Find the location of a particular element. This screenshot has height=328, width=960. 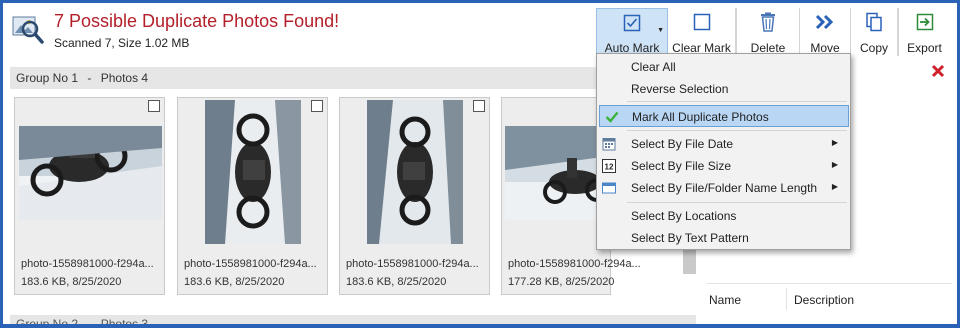

export-label: Export is located at coordinates (924, 48).